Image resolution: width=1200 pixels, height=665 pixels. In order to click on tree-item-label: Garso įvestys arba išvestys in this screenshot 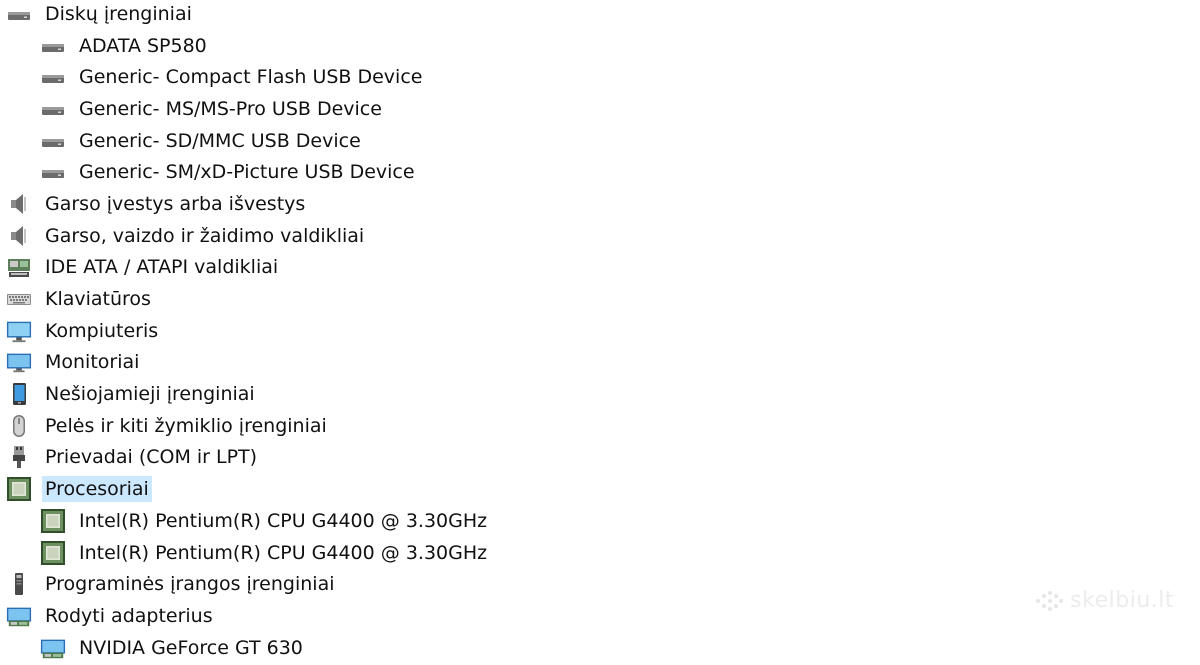, I will do `click(175, 203)`.